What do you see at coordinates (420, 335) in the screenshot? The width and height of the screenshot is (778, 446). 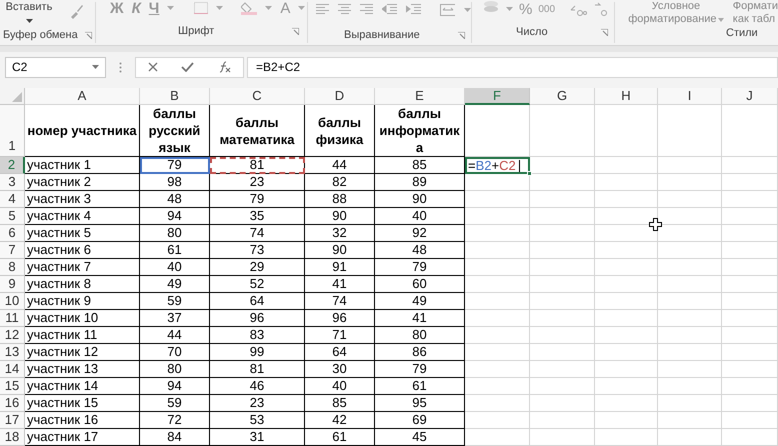 I see `table-cell: 80` at bounding box center [420, 335].